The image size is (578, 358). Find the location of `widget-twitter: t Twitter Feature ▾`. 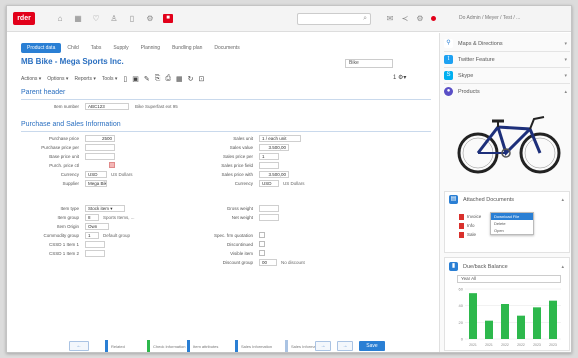

widget-twitter: t Twitter Feature ▾ is located at coordinates (507, 59).